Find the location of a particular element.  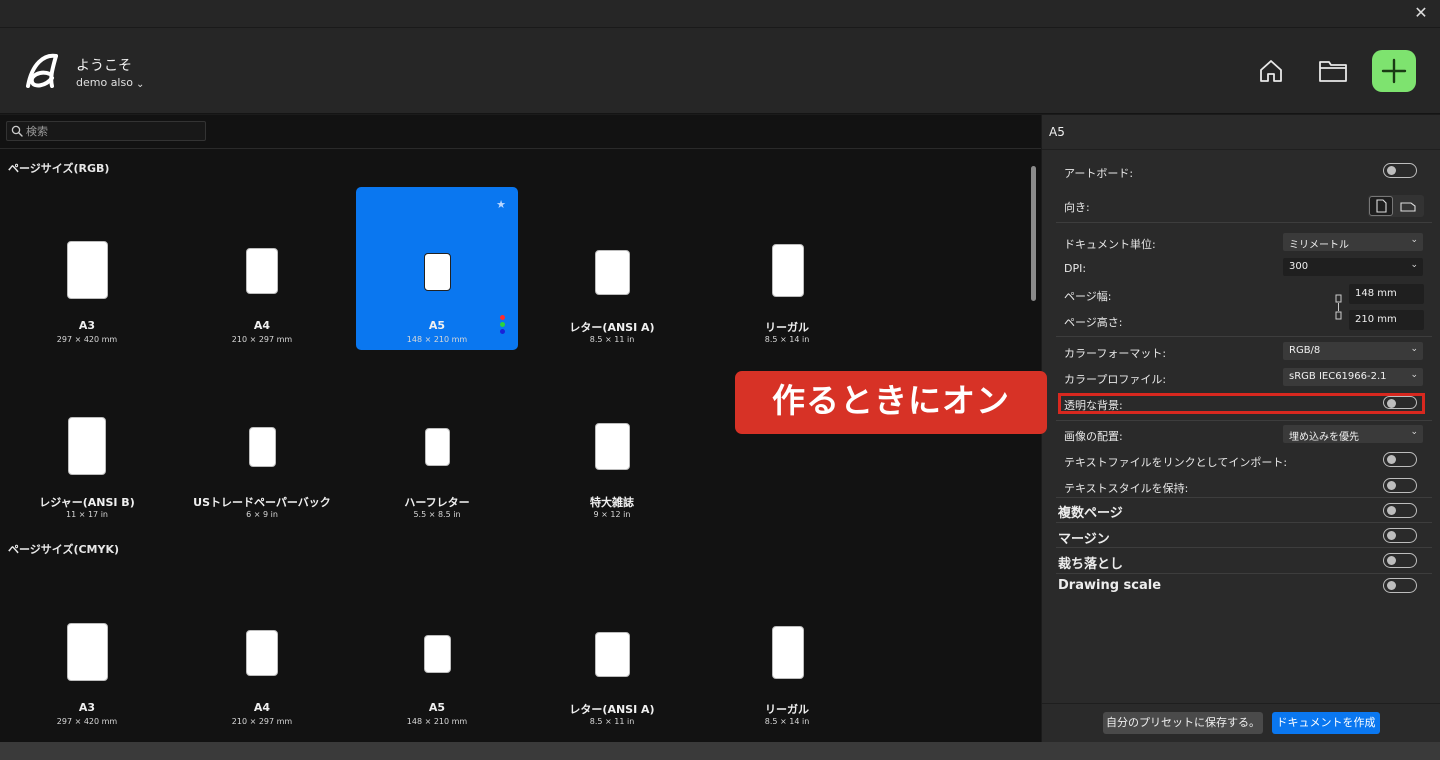

document-units-label: ドキュメント単位: is located at coordinates (1110, 244).